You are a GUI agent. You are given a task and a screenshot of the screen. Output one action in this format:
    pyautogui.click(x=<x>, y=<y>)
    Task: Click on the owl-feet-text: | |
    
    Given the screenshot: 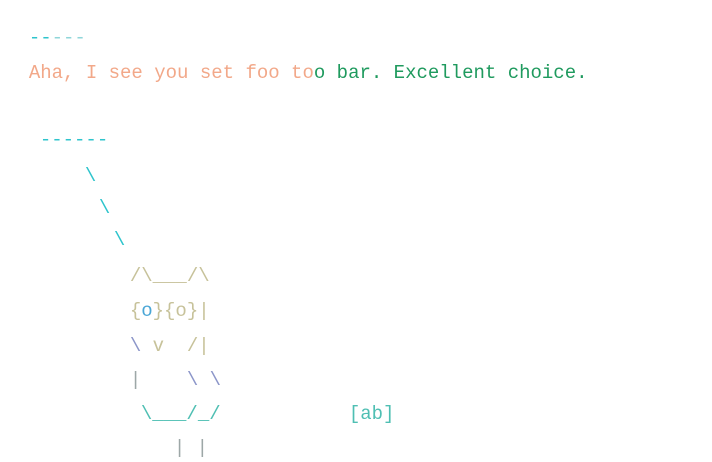 What is the action you would take?
    pyautogui.click(x=191, y=448)
    